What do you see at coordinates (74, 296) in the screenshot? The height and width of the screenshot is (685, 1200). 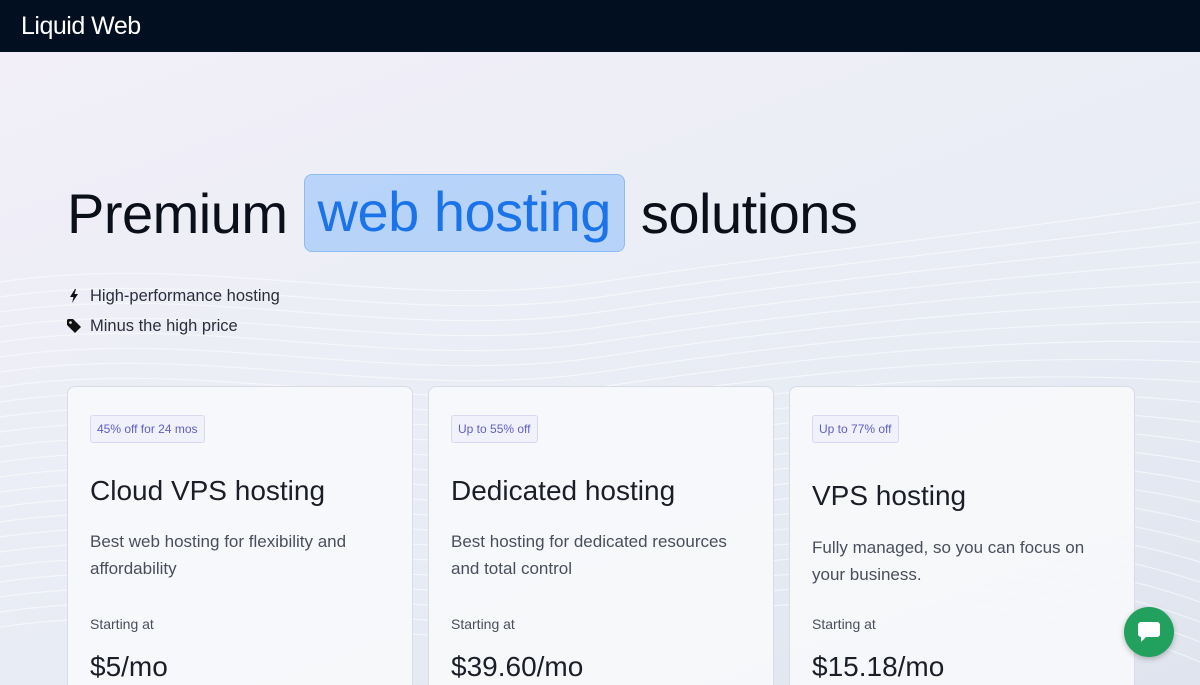 I see `lightning-icon` at bounding box center [74, 296].